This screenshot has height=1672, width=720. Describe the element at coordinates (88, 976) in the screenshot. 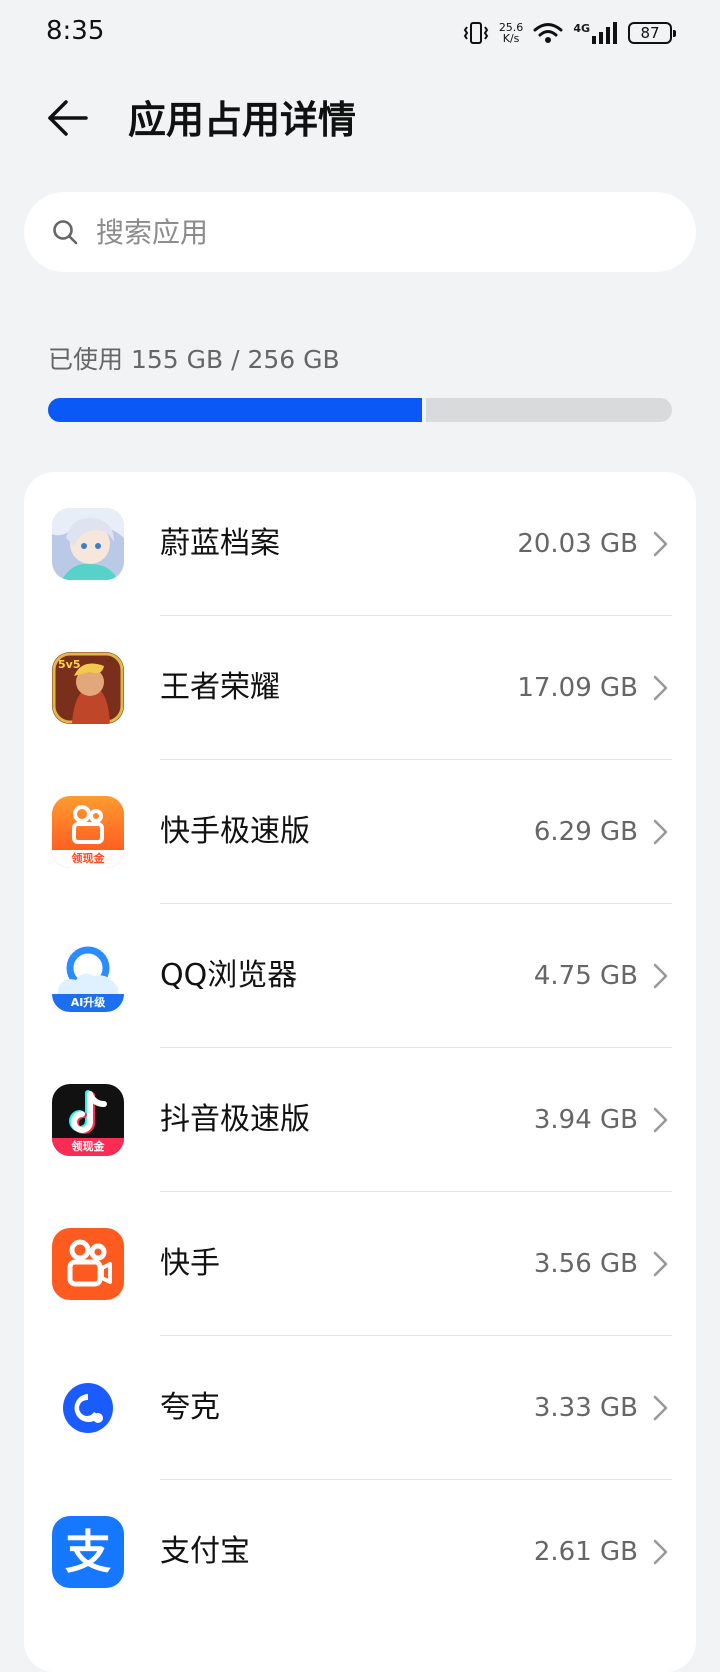

I see `qq-browser-app-icon: AI升级` at that location.